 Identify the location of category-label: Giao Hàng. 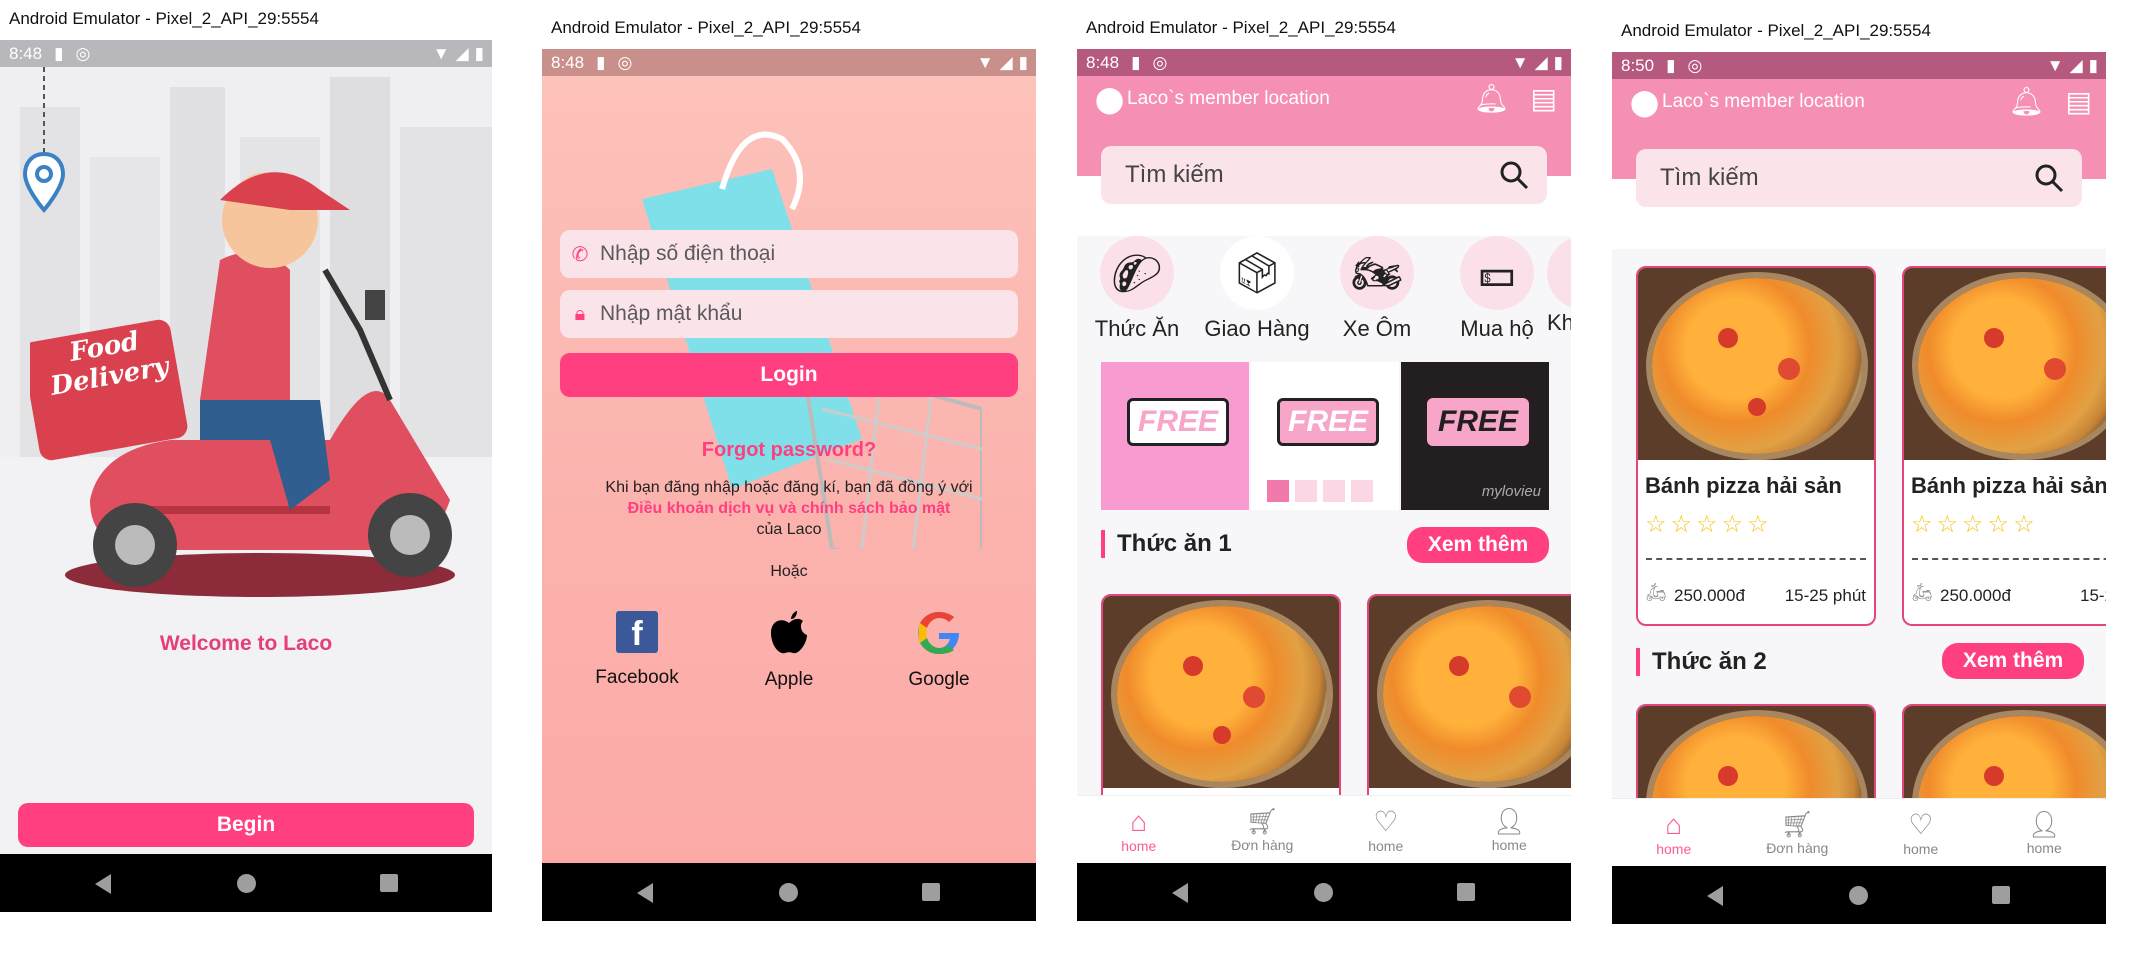
(1257, 328).